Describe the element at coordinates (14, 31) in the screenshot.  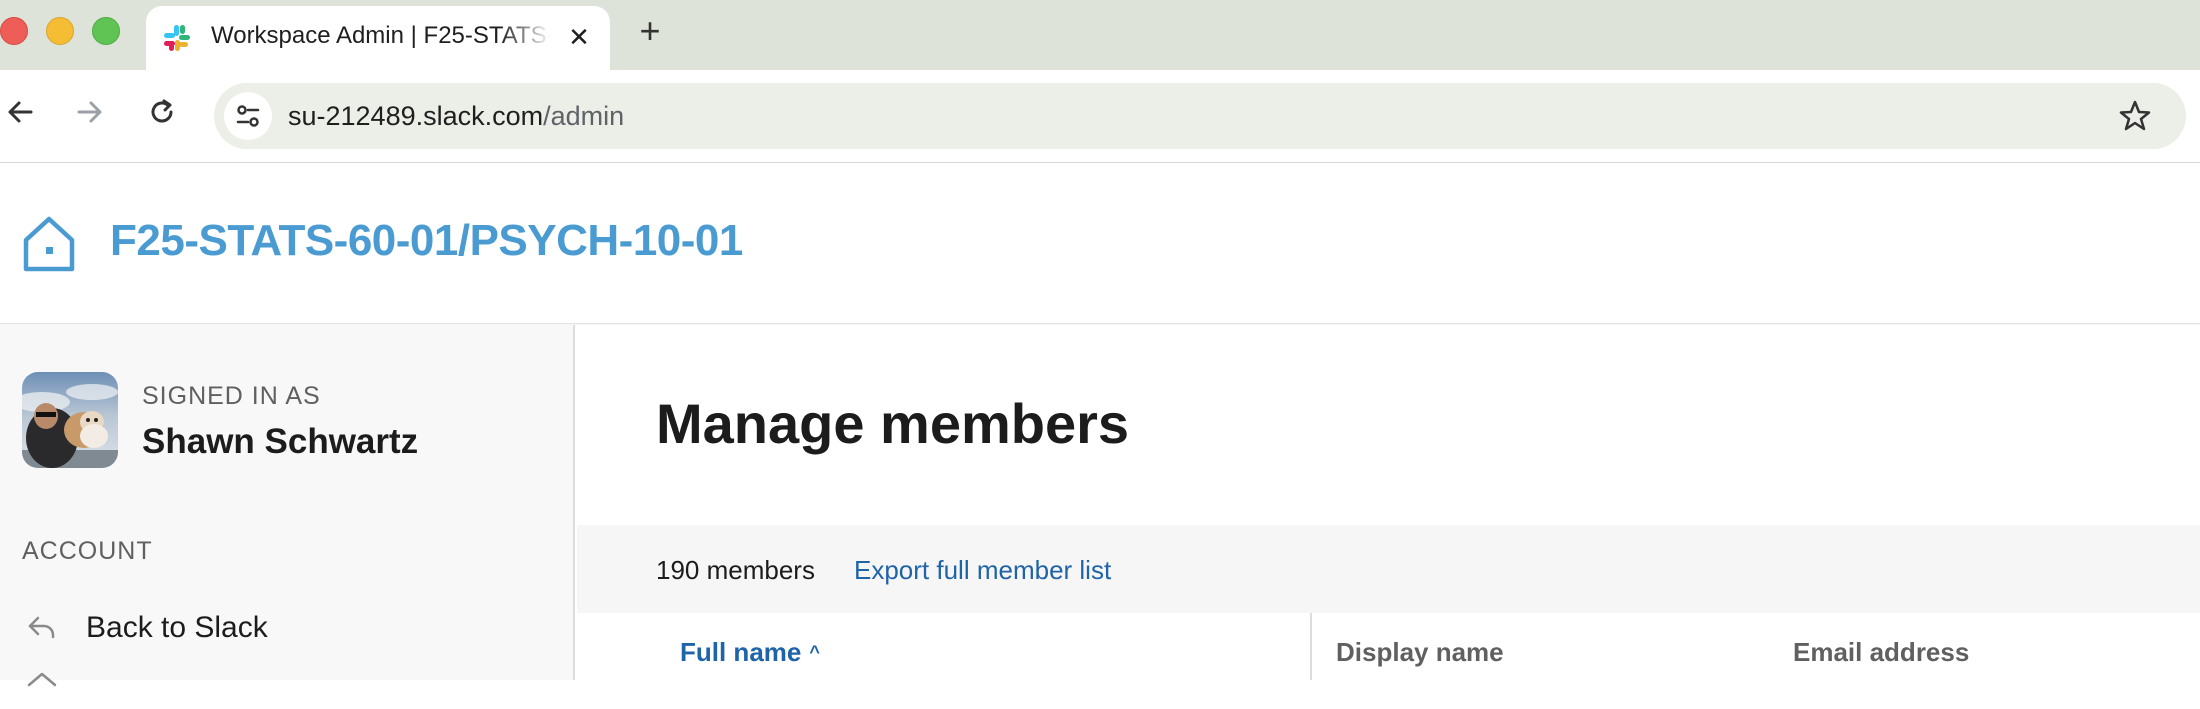
I see `window-close-button` at that location.